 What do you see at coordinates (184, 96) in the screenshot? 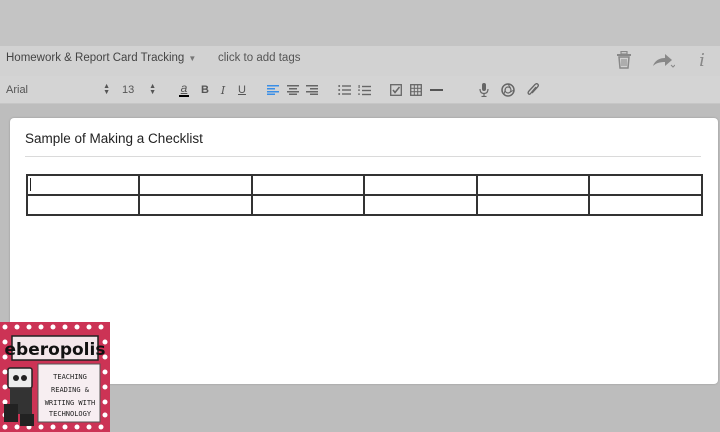
I see `color-swatch` at bounding box center [184, 96].